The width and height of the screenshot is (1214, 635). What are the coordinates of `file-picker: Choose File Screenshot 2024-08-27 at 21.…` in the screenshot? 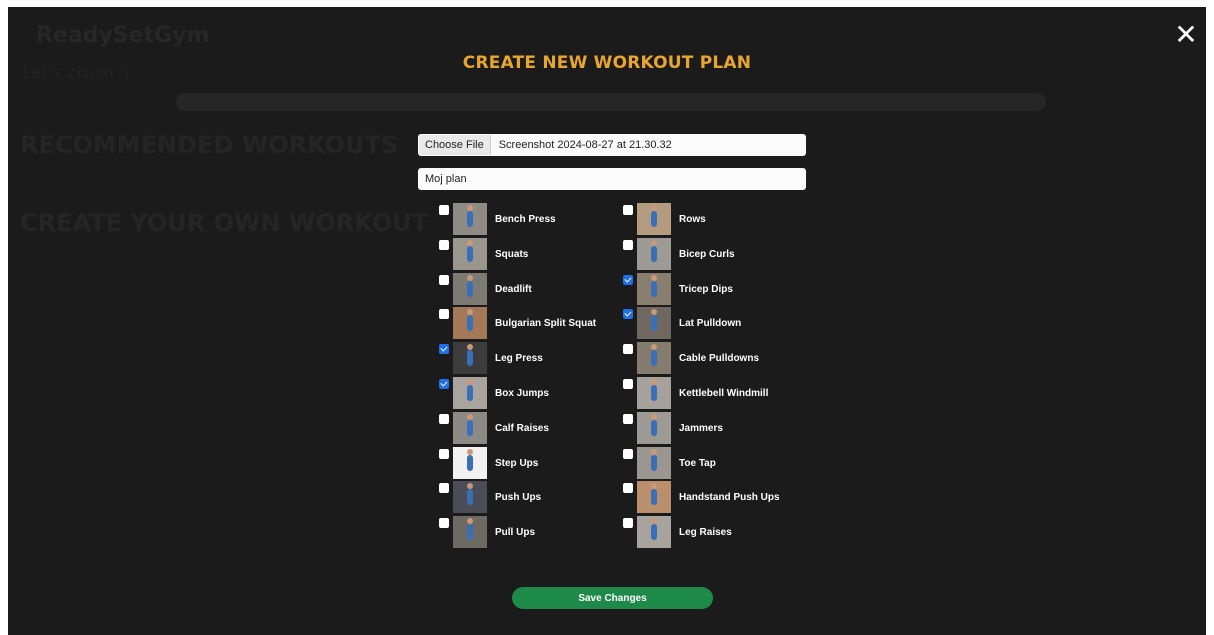 It's located at (612, 145).